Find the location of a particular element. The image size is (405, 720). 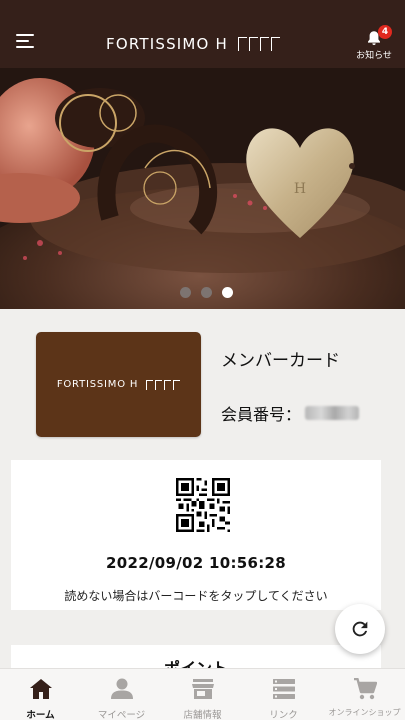

carousel-dot-active is located at coordinates (227, 292).